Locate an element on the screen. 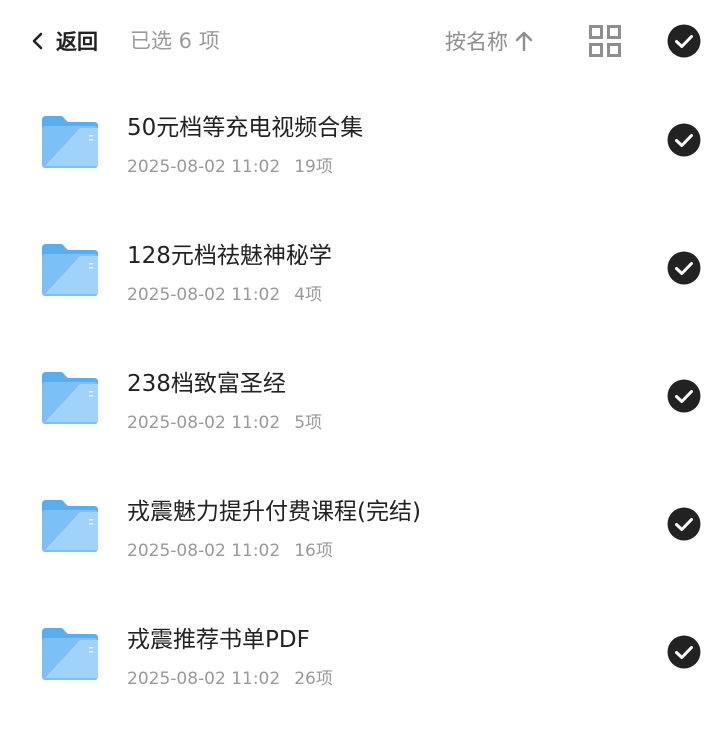  file-meta: 2025-08-02 11:02 26项 is located at coordinates (230, 676).